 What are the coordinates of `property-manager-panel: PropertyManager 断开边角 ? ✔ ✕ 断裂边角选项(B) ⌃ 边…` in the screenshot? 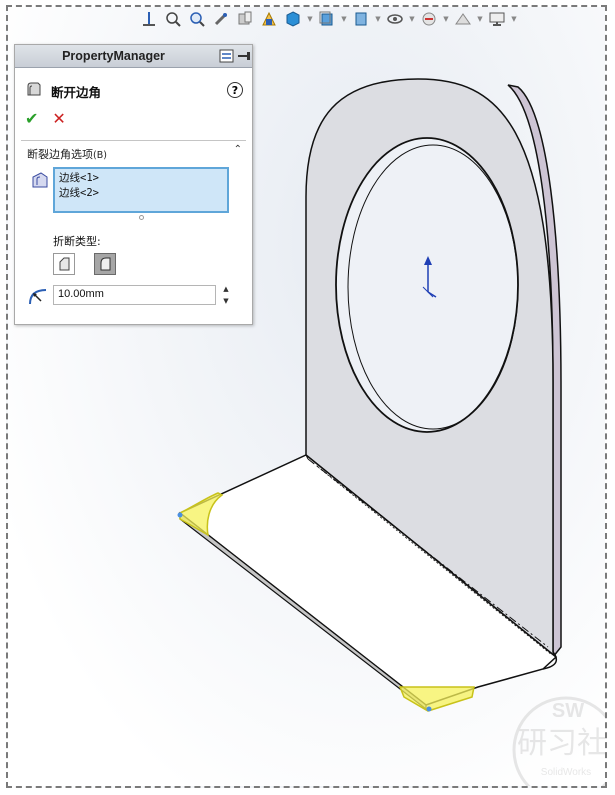 It's located at (133, 184).